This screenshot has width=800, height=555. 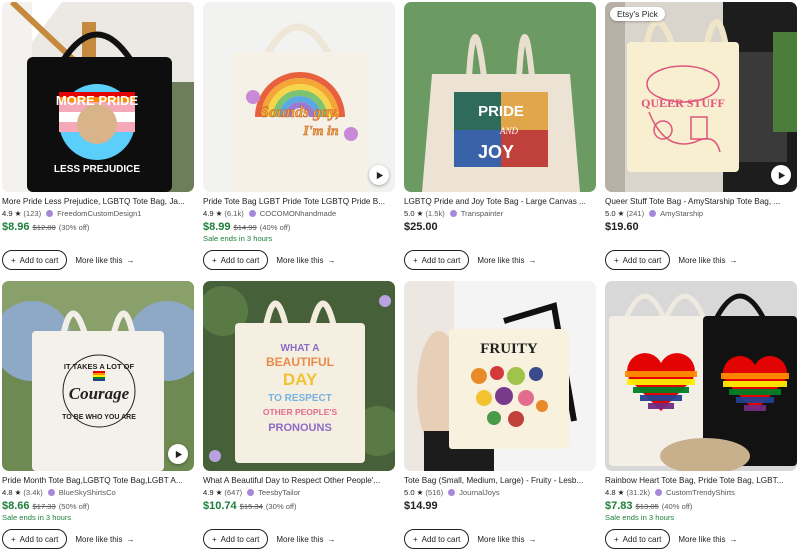 I want to click on price-row: $8.66 $17.33 (50% off), so click(x=98, y=506).